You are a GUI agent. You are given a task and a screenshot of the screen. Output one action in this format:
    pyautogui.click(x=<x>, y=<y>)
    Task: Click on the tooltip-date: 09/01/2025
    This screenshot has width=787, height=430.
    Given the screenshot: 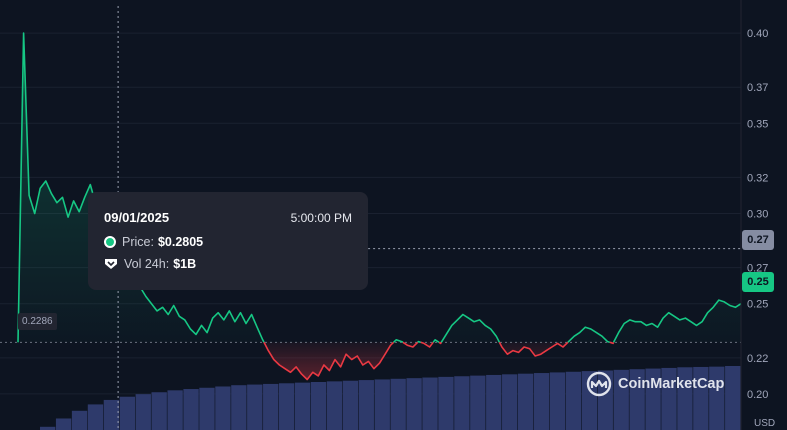 What is the action you would take?
    pyautogui.click(x=137, y=217)
    